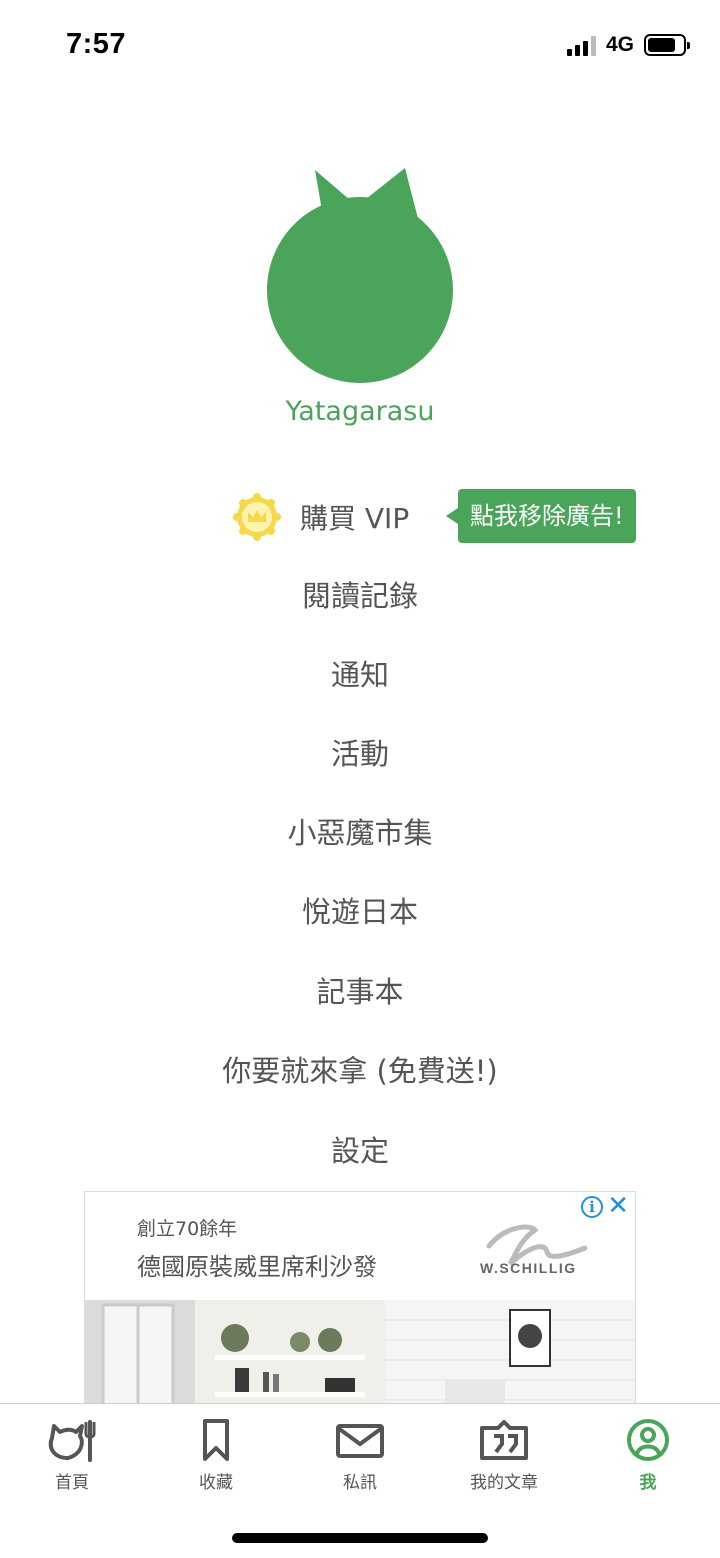 This screenshot has height=1558, width=720. Describe the element at coordinates (360, 1538) in the screenshot. I see `home-indicator` at that location.